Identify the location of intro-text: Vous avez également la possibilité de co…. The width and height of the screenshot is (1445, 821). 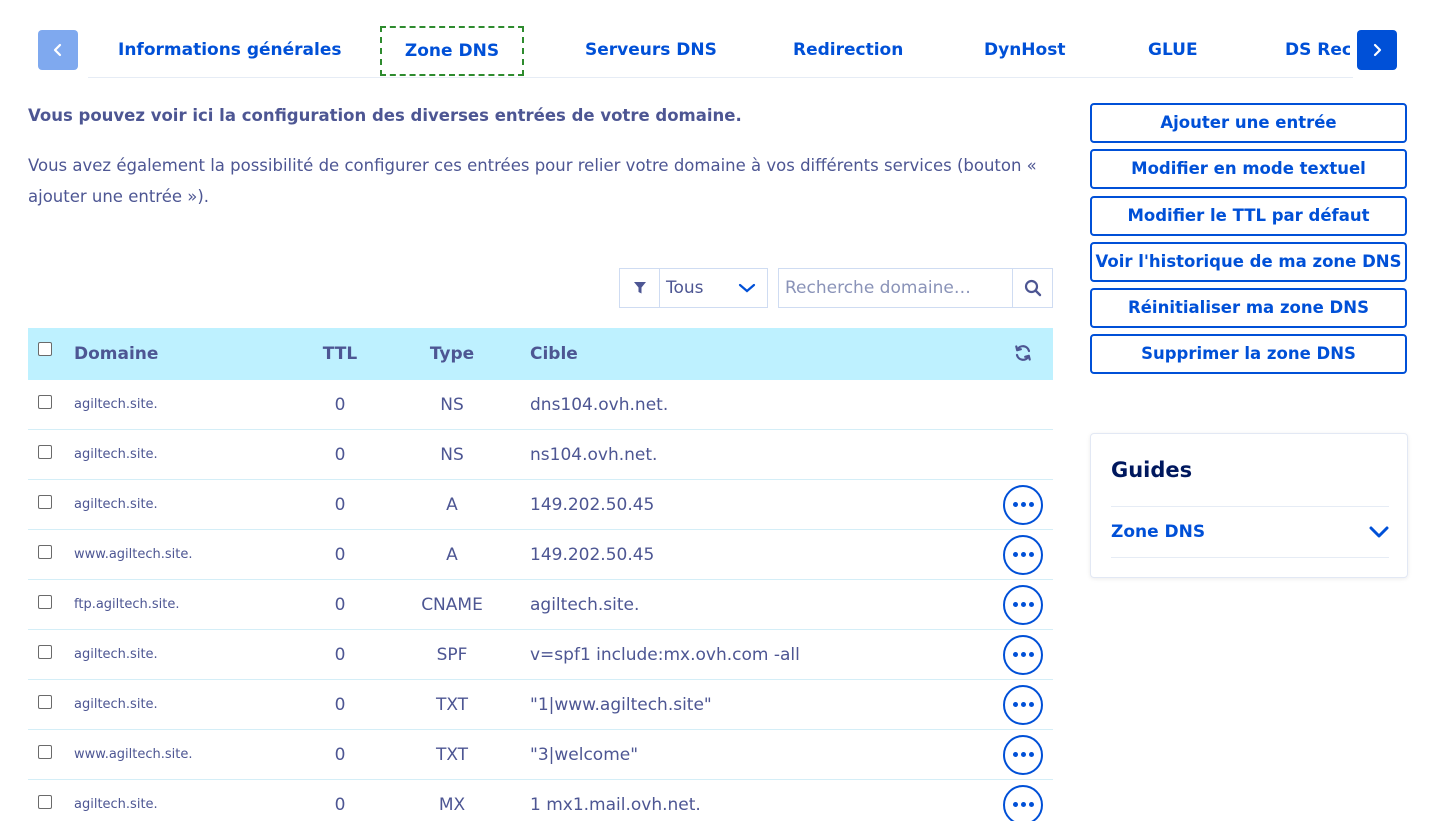
(532, 181).